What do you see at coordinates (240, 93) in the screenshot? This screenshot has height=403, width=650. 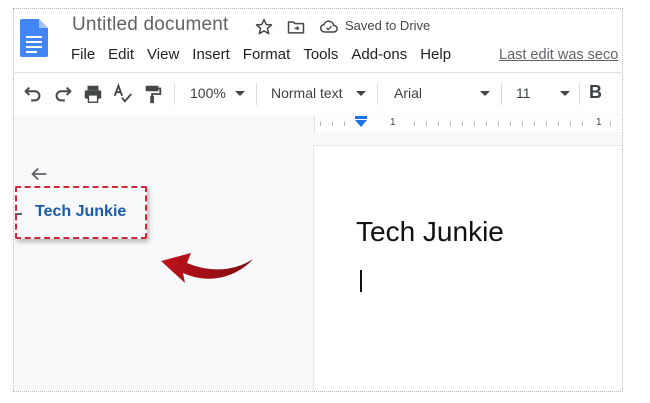 I see `zoom-caret-icon` at bounding box center [240, 93].